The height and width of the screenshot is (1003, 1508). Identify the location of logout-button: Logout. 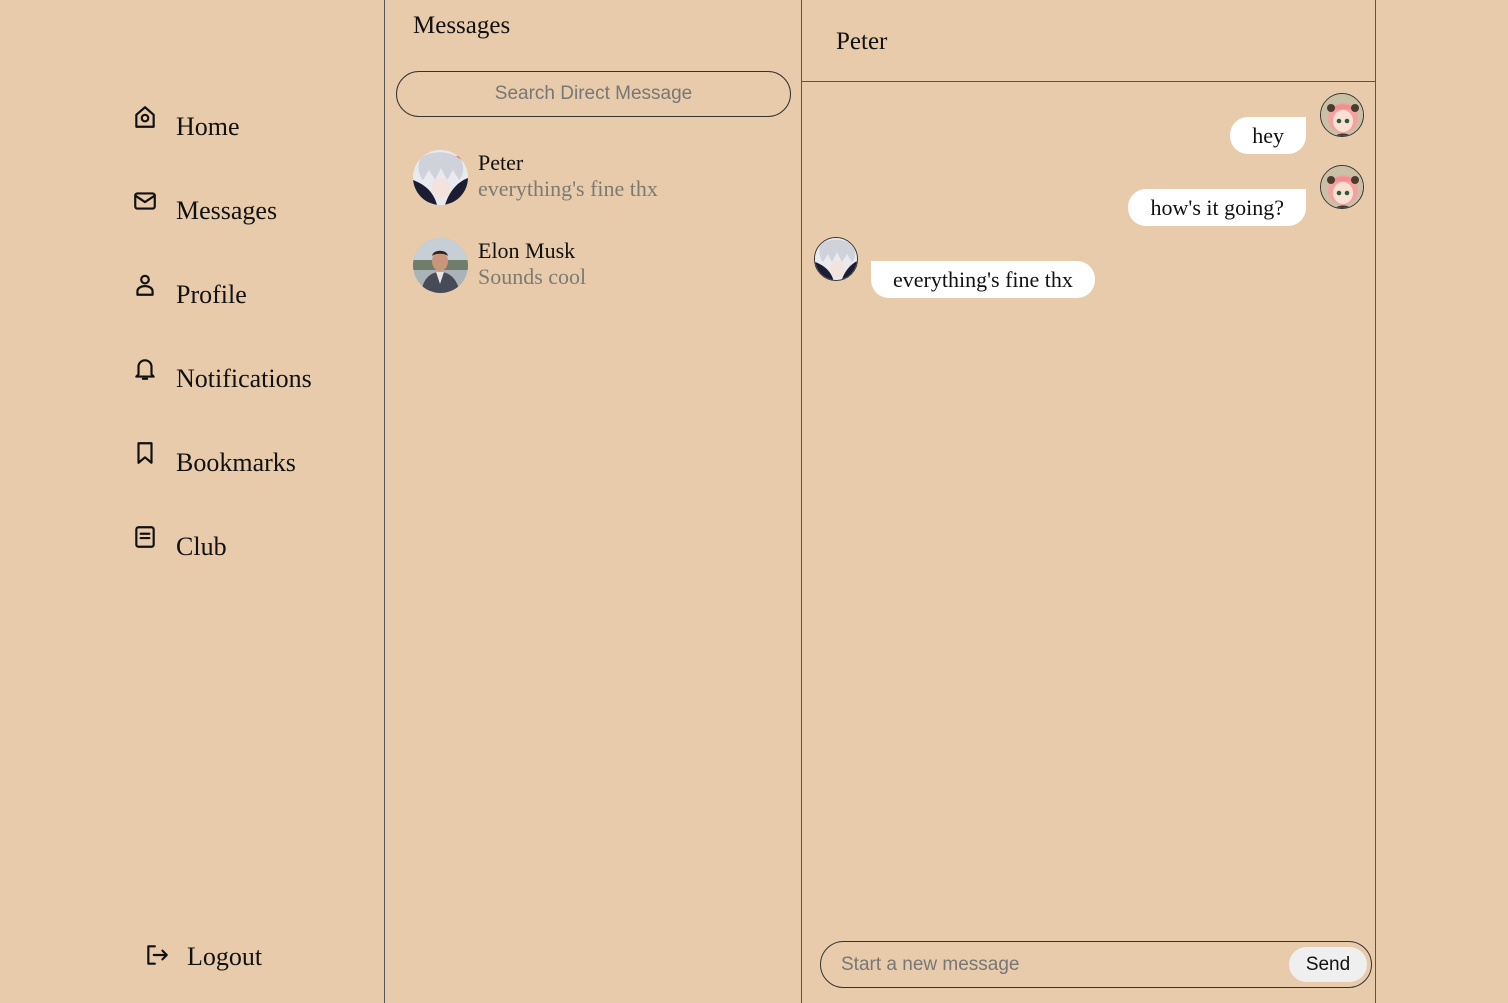
(203, 955).